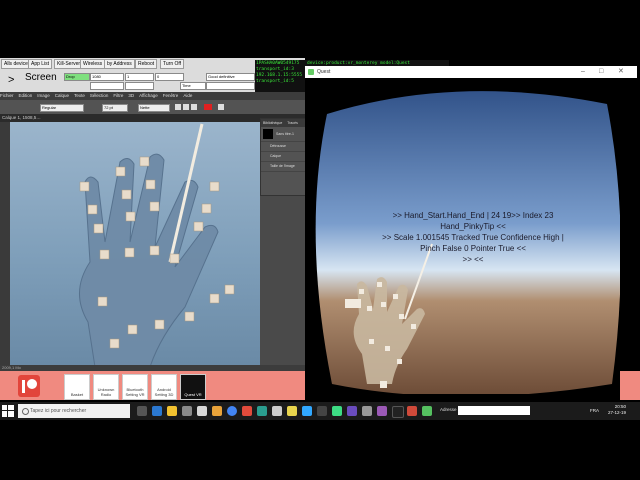 The height and width of the screenshot is (480, 640). Describe the element at coordinates (320, 29) in the screenshot. I see `top-black-band` at that location.